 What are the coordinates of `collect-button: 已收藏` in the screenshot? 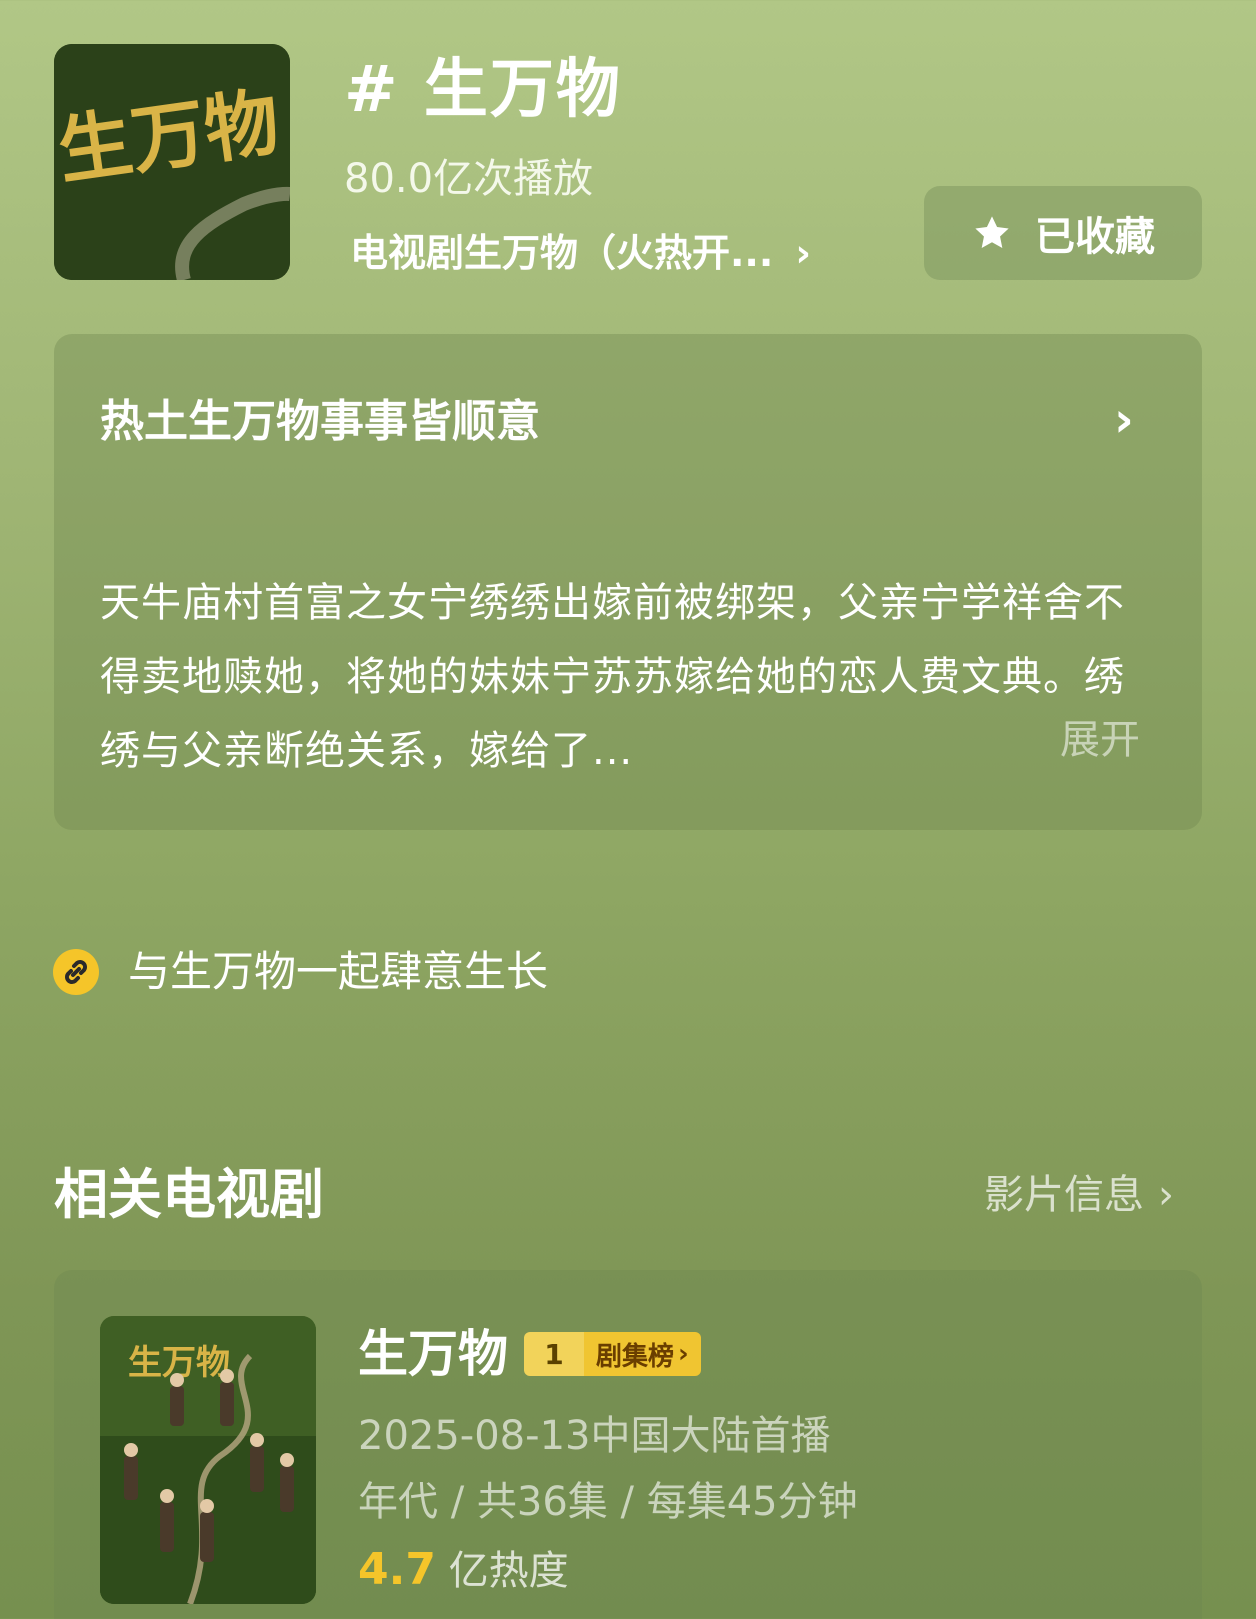 It's located at (1063, 233).